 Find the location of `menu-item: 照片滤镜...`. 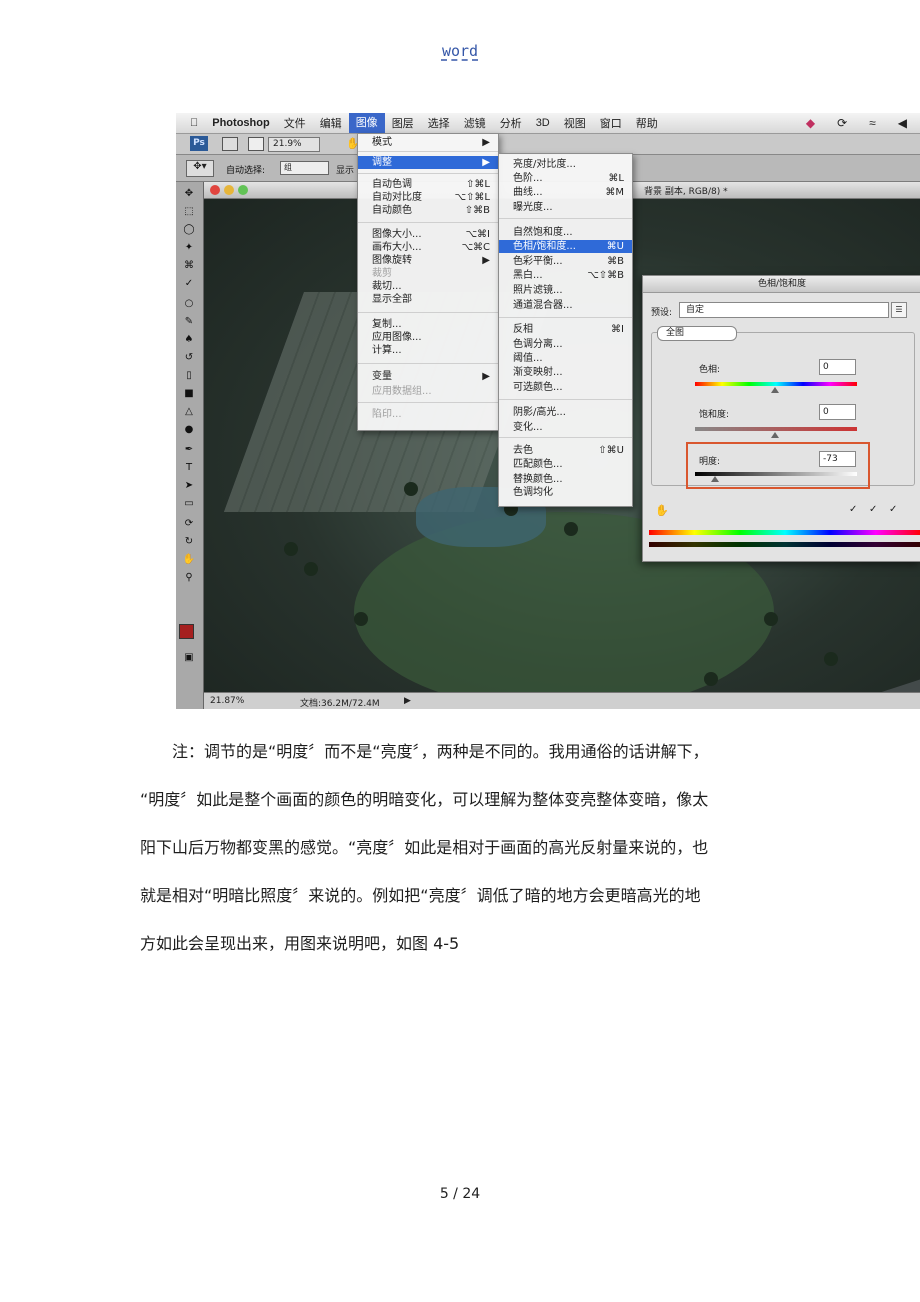

menu-item: 照片滤镜... is located at coordinates (565, 290).